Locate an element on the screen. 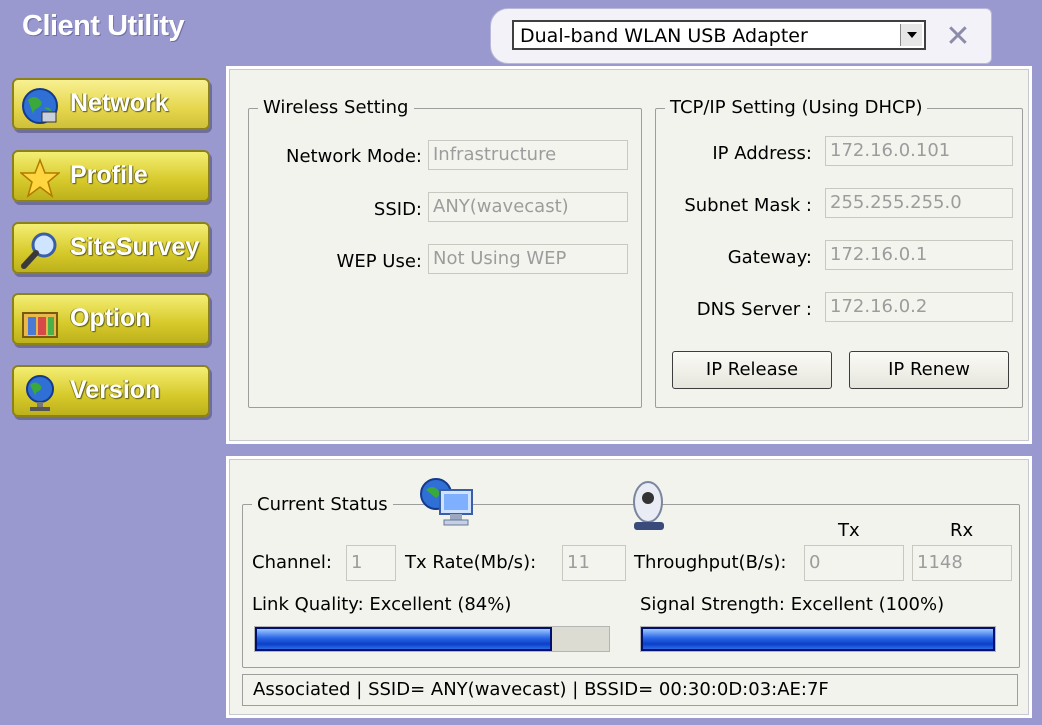  signal-strength-bar-fill is located at coordinates (818, 639).